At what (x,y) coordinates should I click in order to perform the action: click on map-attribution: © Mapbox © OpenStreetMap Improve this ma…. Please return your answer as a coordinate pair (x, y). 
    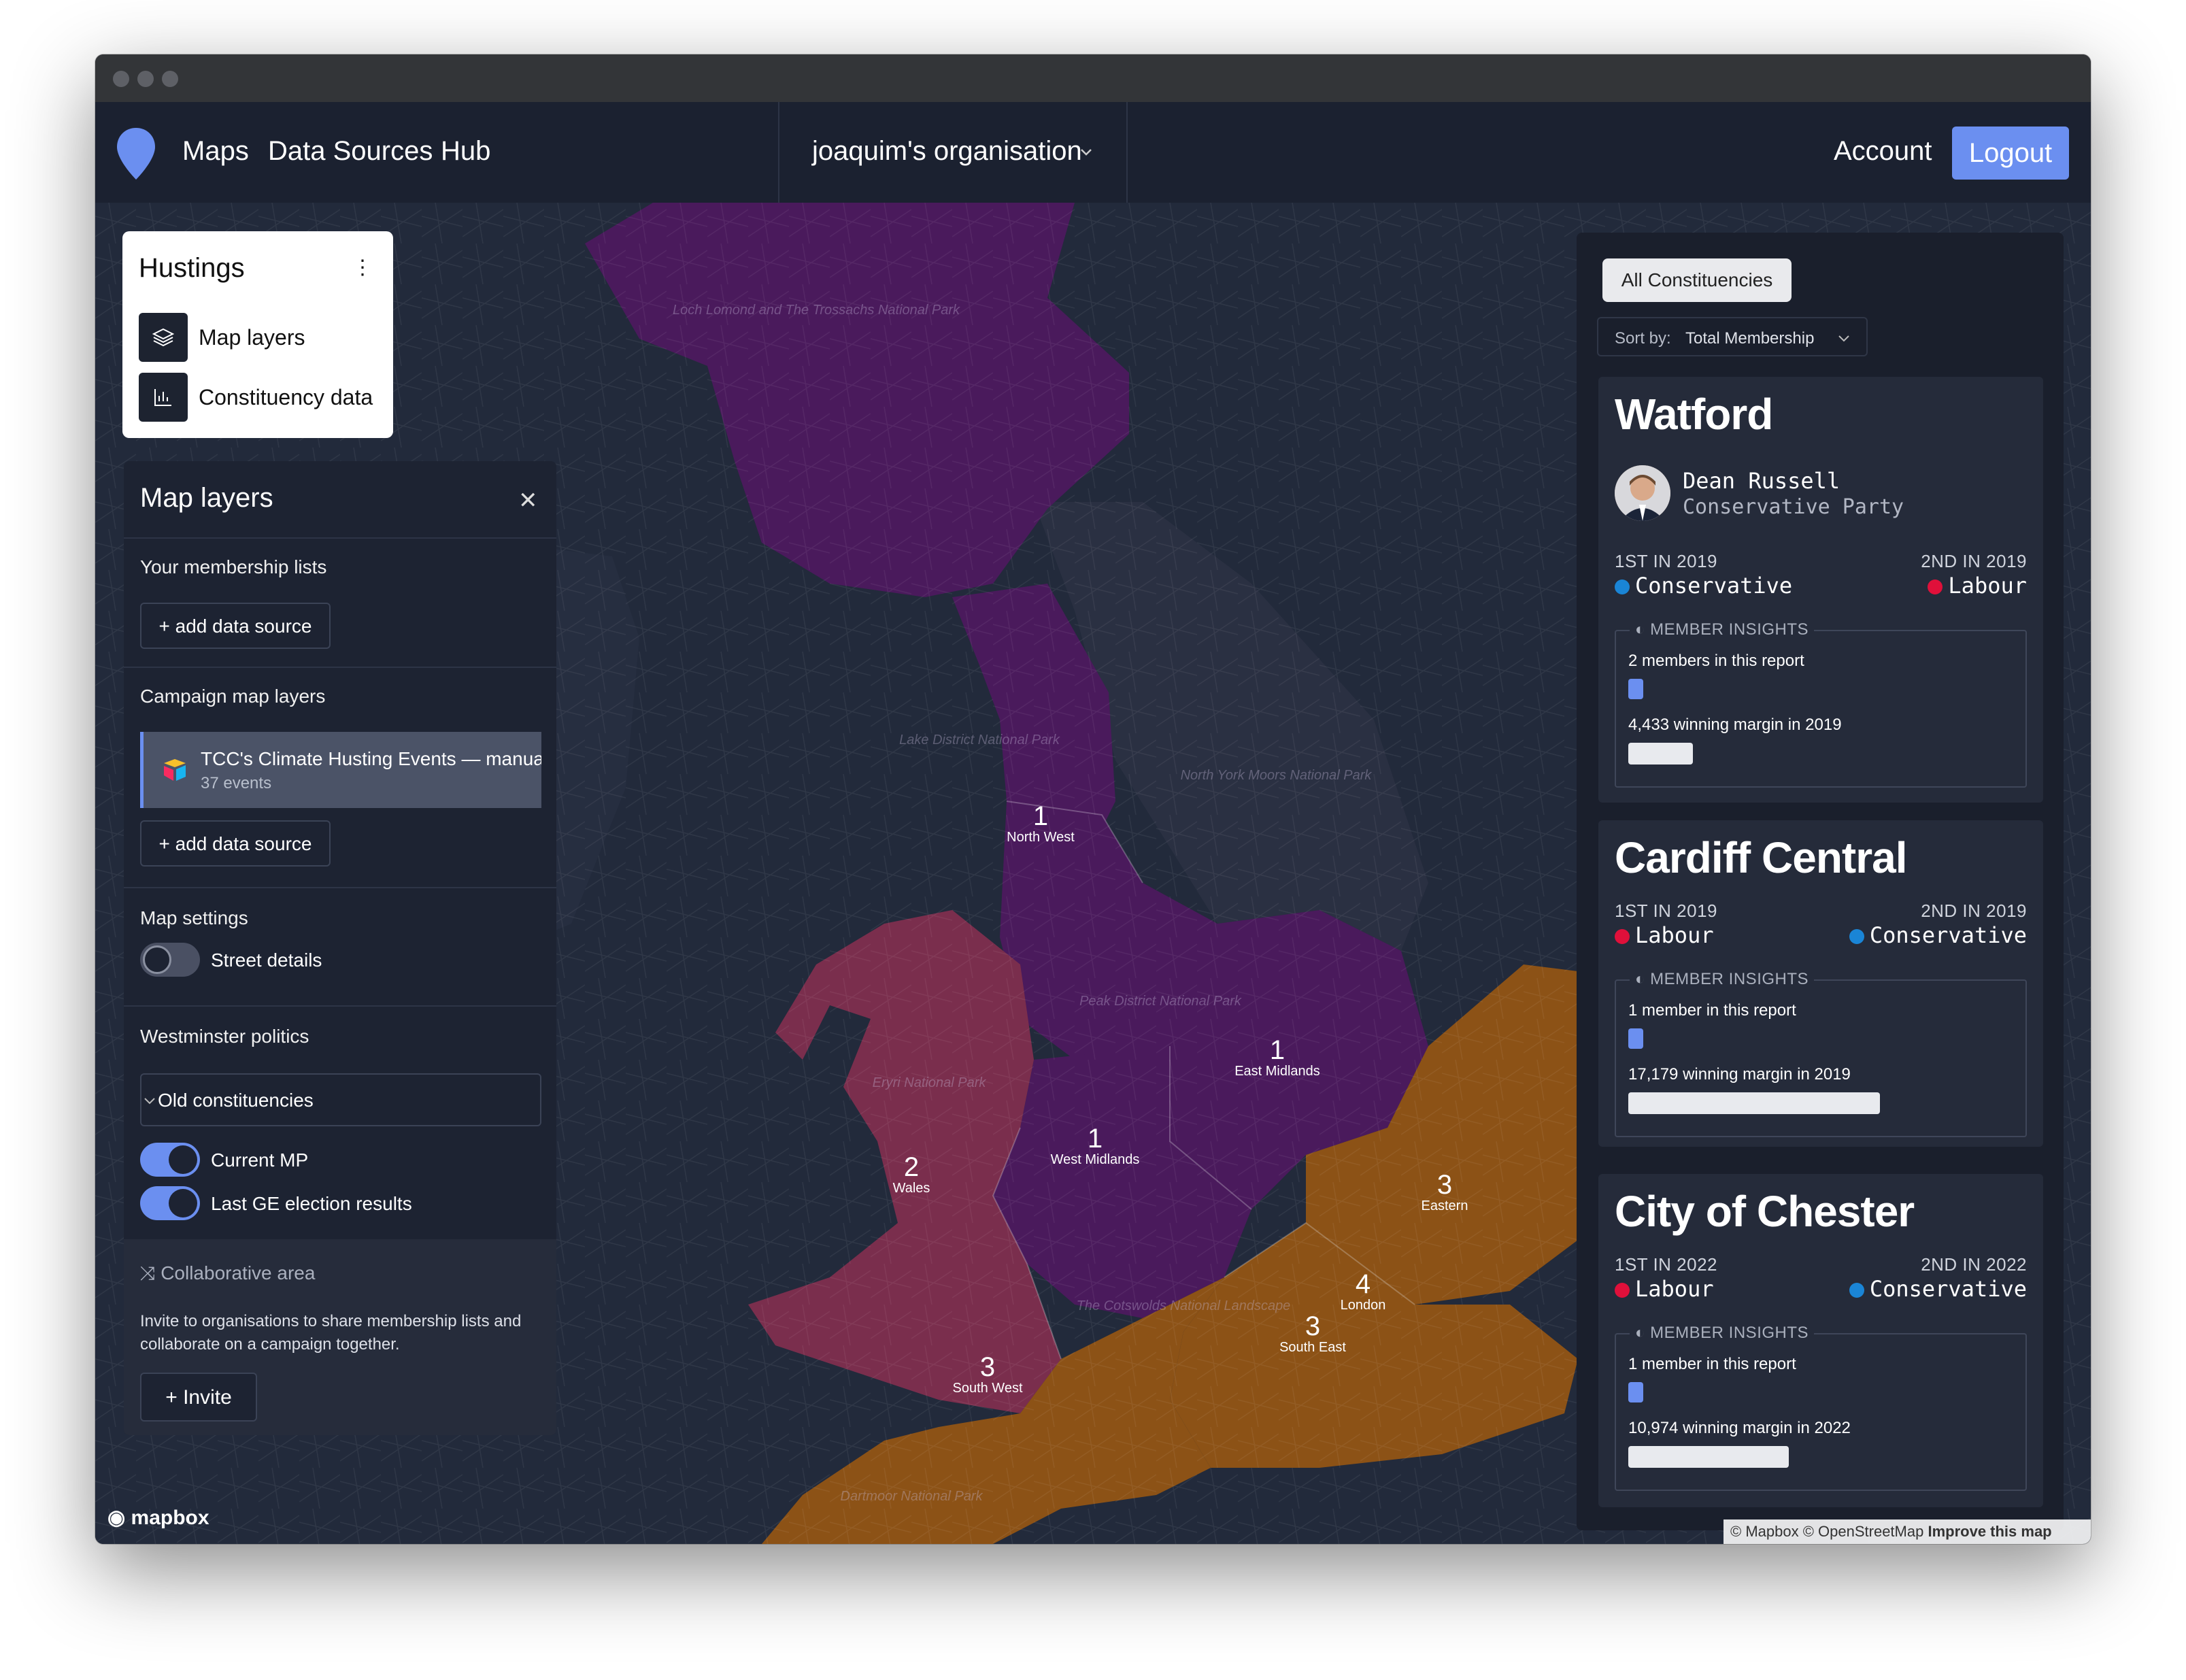
    Looking at the image, I should click on (1907, 1532).